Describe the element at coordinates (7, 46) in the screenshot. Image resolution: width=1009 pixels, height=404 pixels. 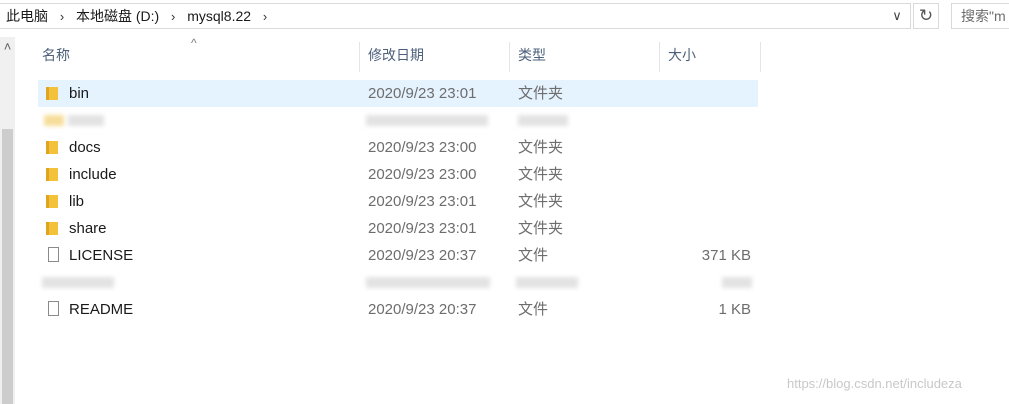
I see `scroll-up-icon: ˄` at that location.